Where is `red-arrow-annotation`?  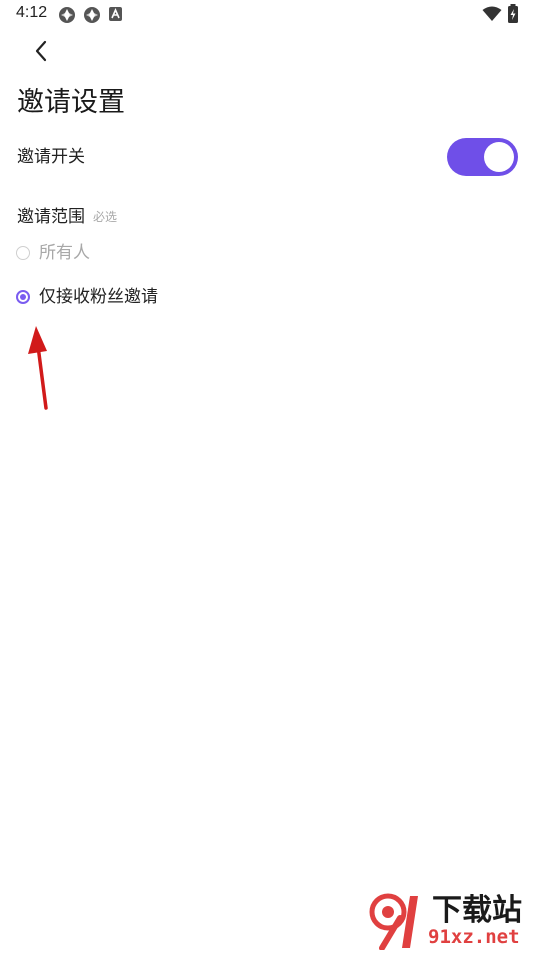
red-arrow-annotation is located at coordinates (38, 368).